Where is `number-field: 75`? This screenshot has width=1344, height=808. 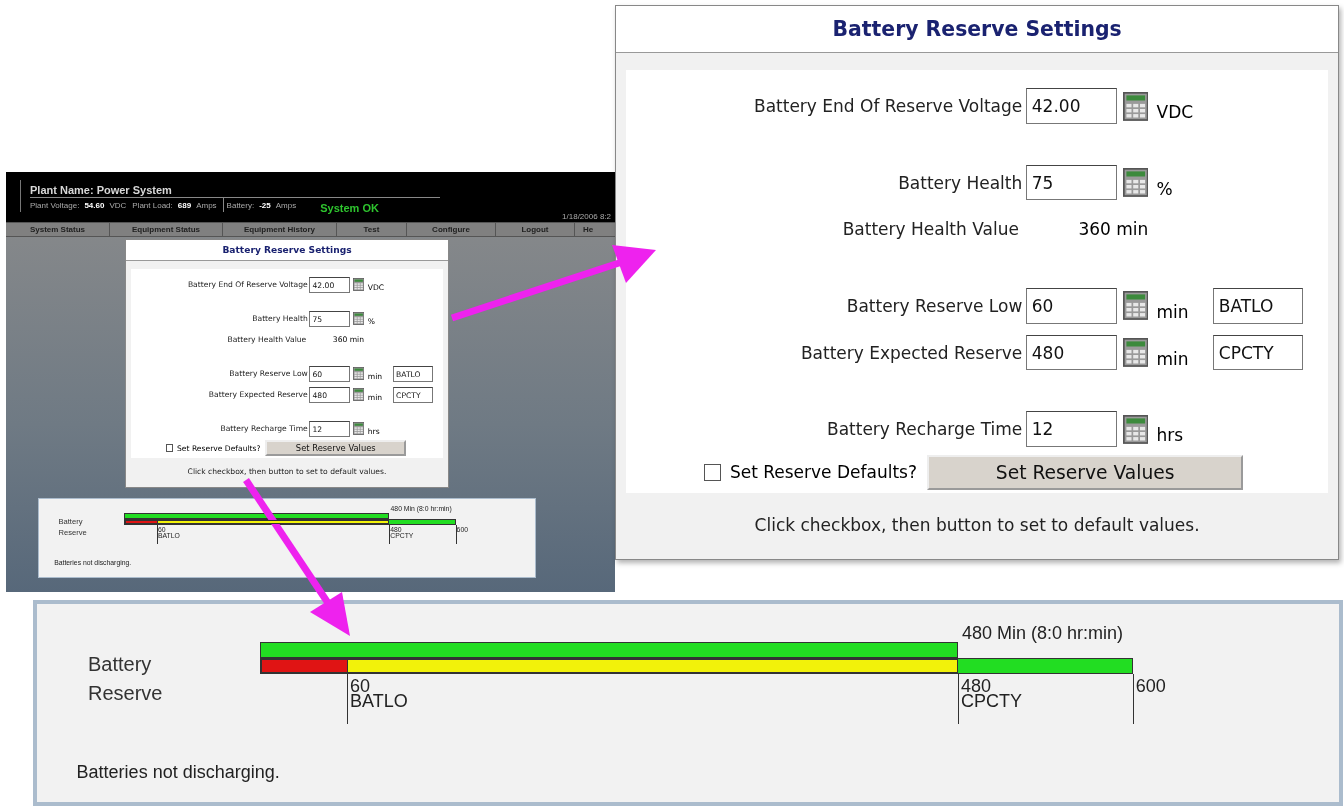
number-field: 75 is located at coordinates (1071, 182).